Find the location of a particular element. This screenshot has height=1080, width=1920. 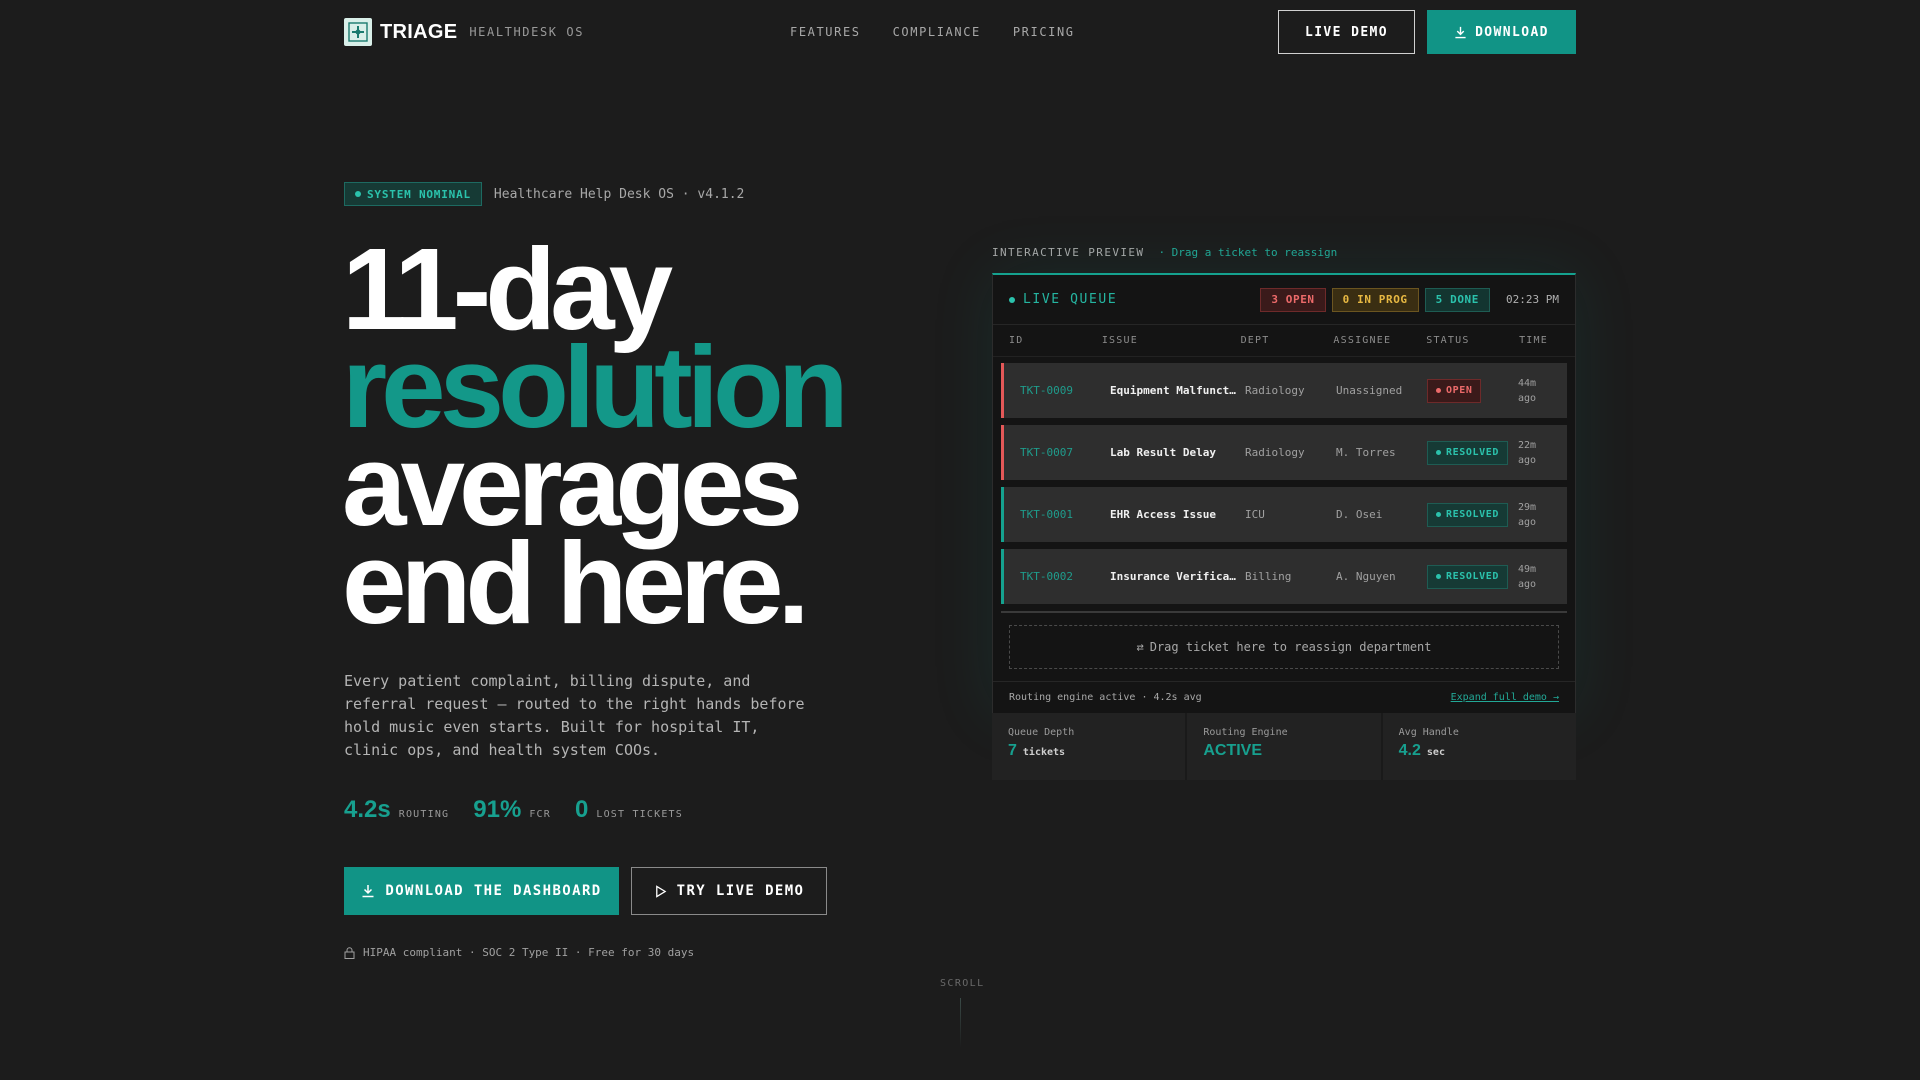

col-header-time: TIME is located at coordinates (1533, 340).